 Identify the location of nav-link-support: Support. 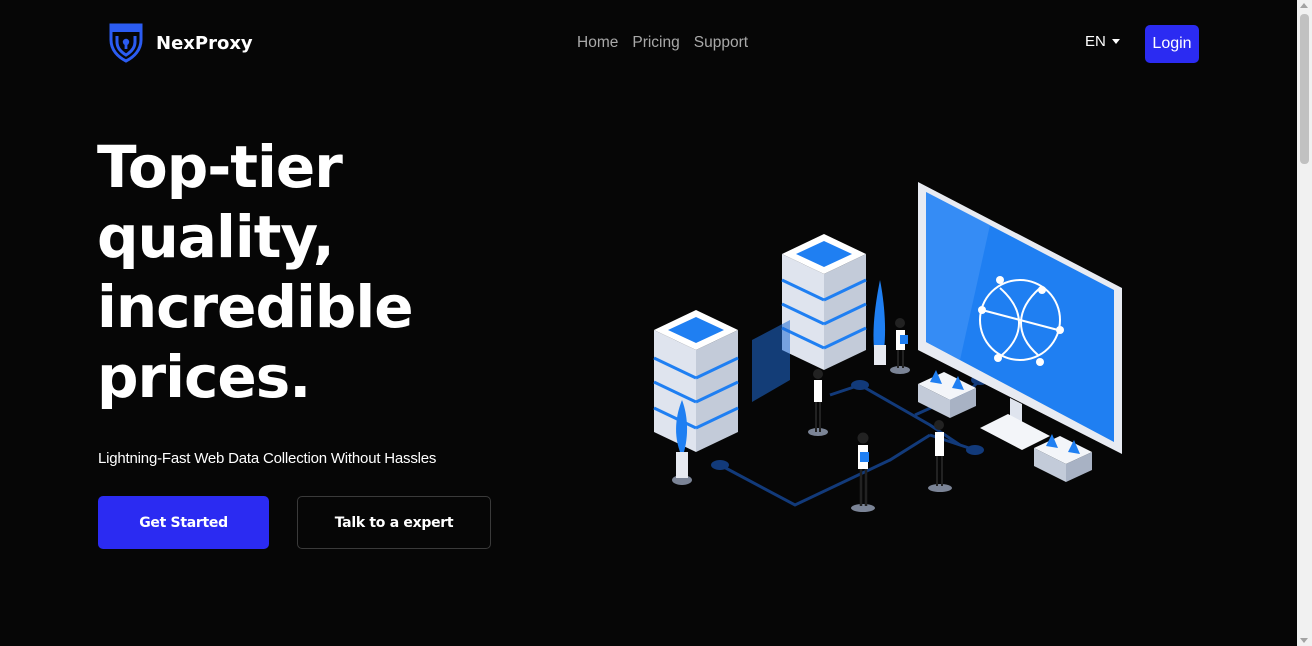
(721, 43).